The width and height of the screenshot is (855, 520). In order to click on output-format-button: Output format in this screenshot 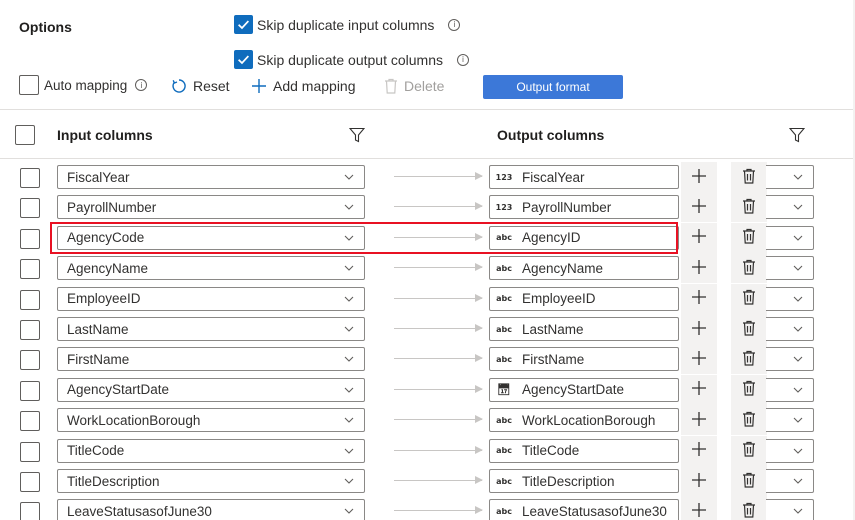, I will do `click(553, 87)`.